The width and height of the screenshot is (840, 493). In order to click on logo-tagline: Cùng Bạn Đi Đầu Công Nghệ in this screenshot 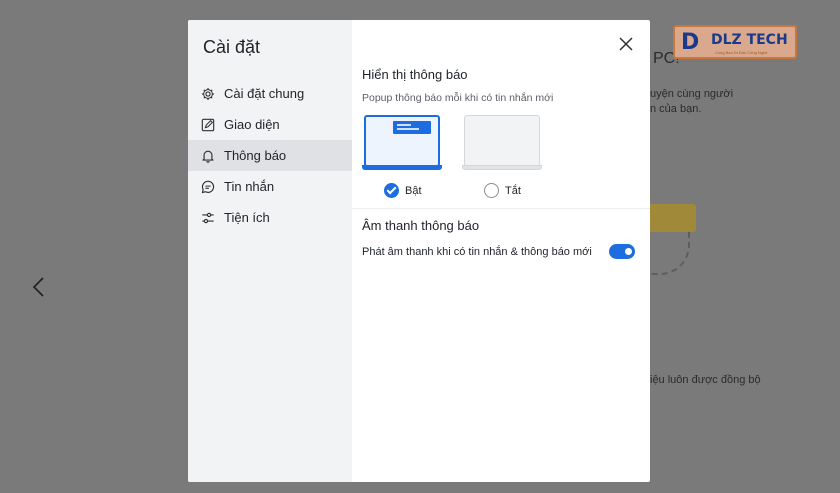, I will do `click(741, 52)`.